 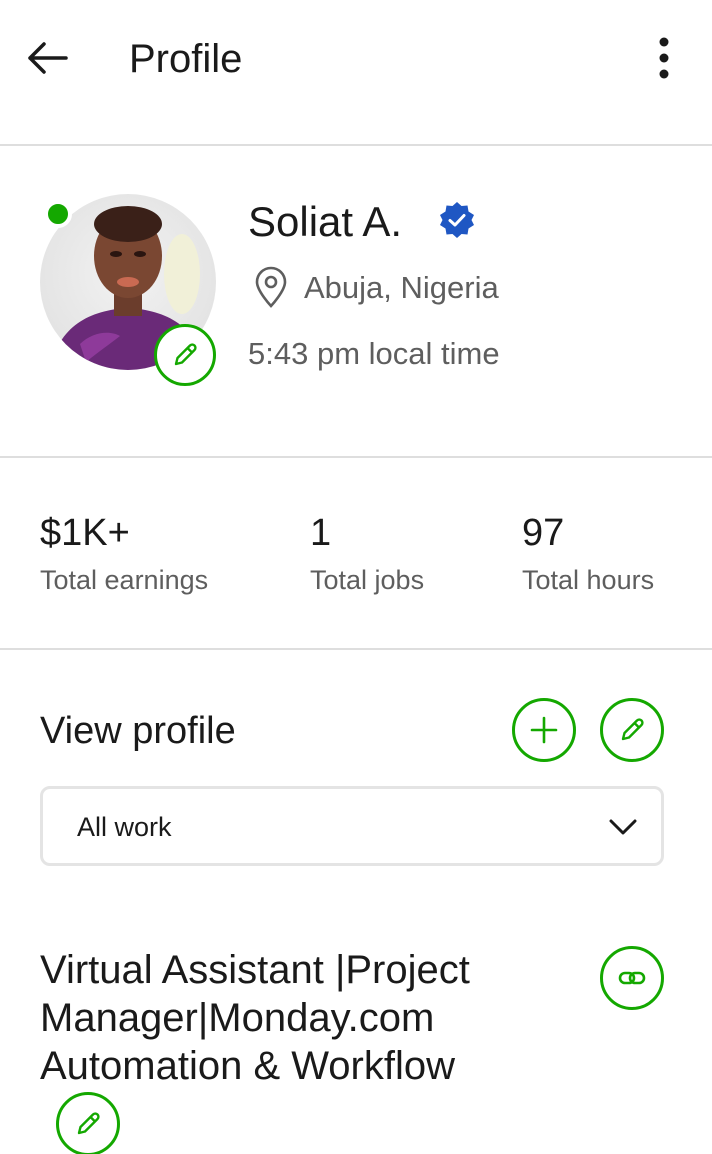 I want to click on arrow-left-icon, so click(x=48, y=58).